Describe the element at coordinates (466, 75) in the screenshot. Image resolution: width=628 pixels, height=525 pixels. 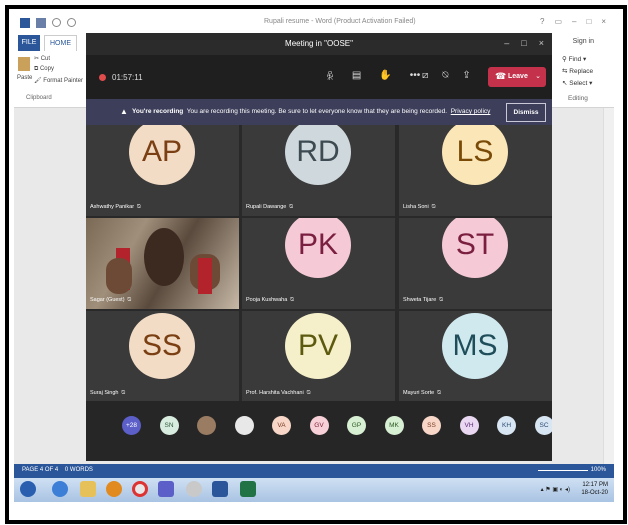
I see `share-screen-icon: ⇪` at that location.